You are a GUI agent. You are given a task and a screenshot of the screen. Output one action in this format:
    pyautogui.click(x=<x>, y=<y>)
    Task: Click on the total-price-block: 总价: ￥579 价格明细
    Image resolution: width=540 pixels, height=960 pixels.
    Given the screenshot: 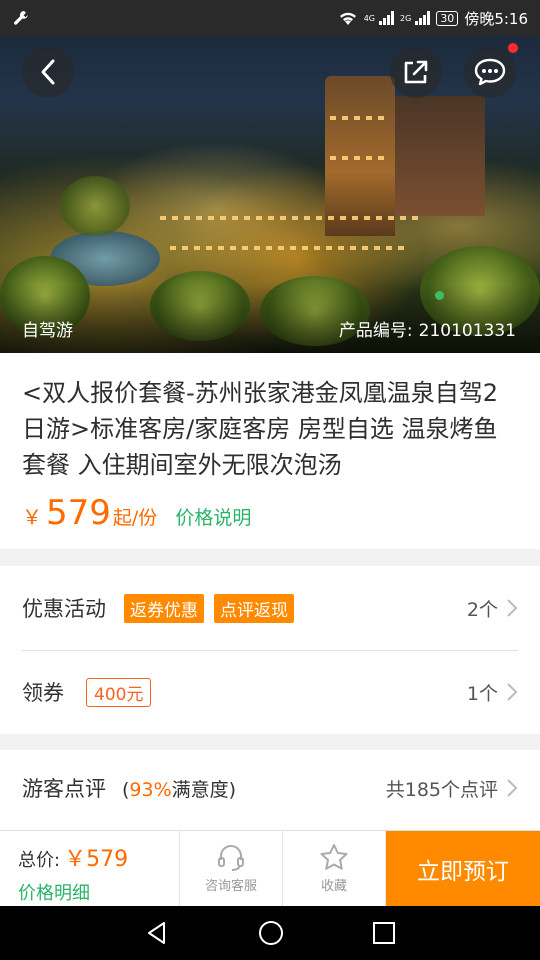 What is the action you would take?
    pyautogui.click(x=90, y=868)
    